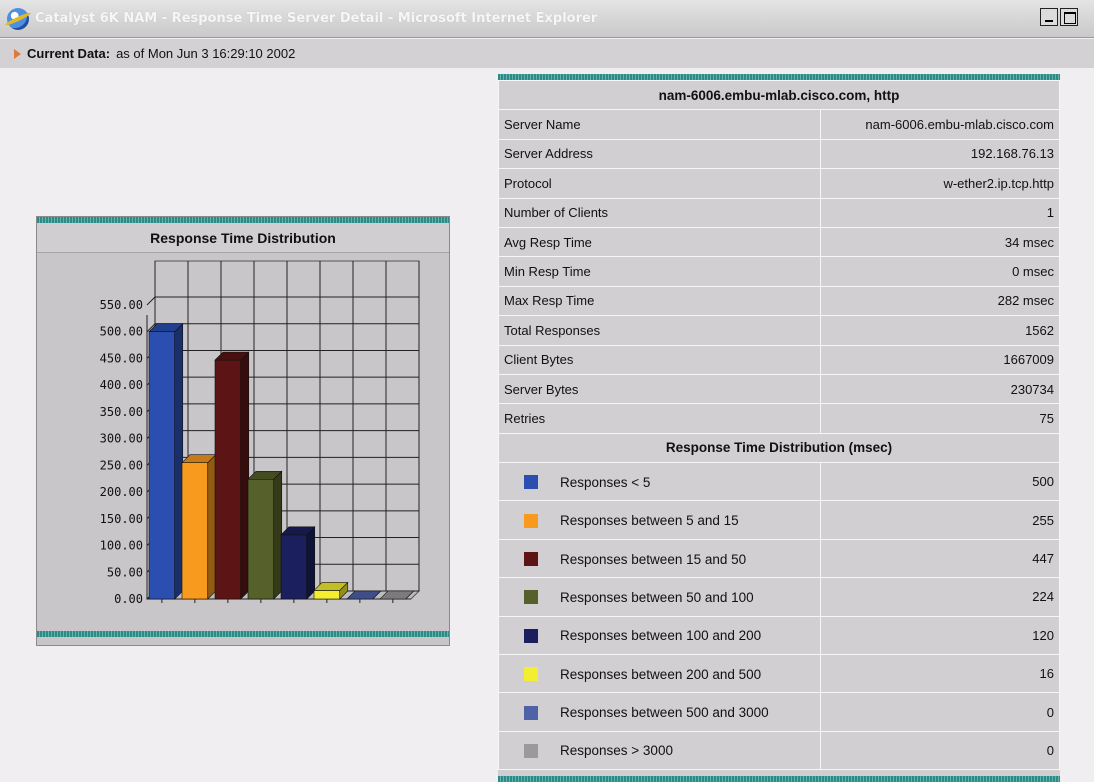  Describe the element at coordinates (121, 465) in the screenshot. I see `y-tick-label: 250.00` at that location.